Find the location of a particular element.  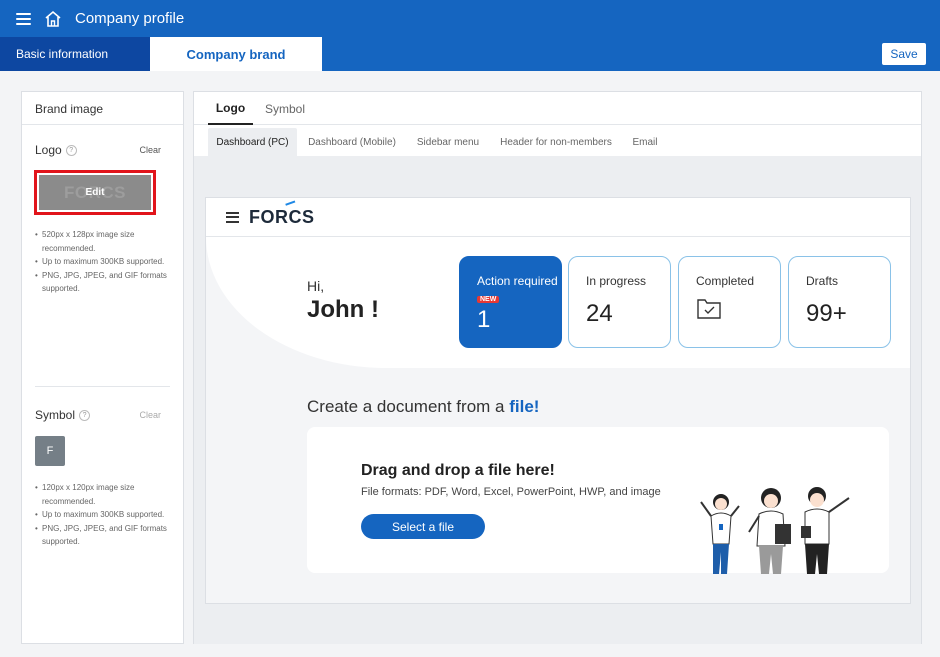

create-document-title: Create a document from a file! is located at coordinates (423, 407).